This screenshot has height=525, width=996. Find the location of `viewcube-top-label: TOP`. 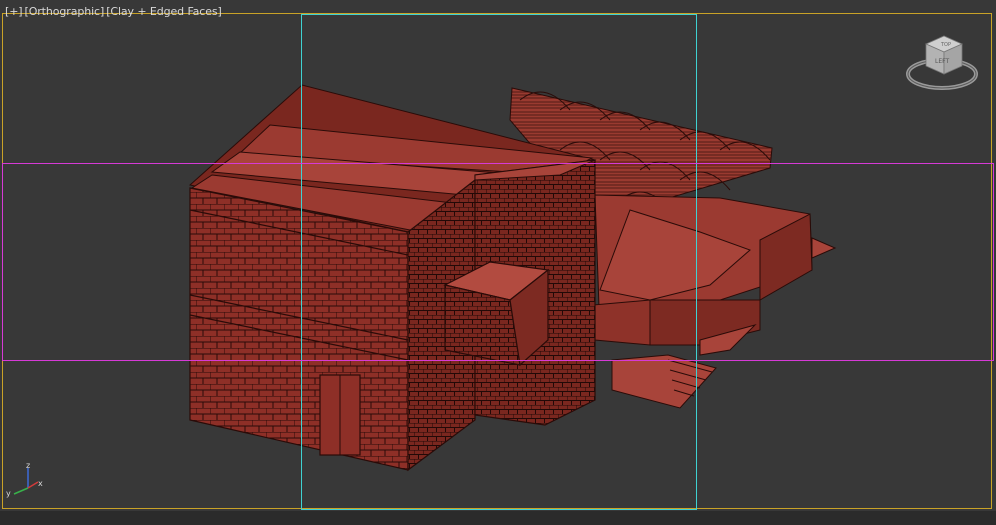

viewcube-top-label: TOP is located at coordinates (945, 45).